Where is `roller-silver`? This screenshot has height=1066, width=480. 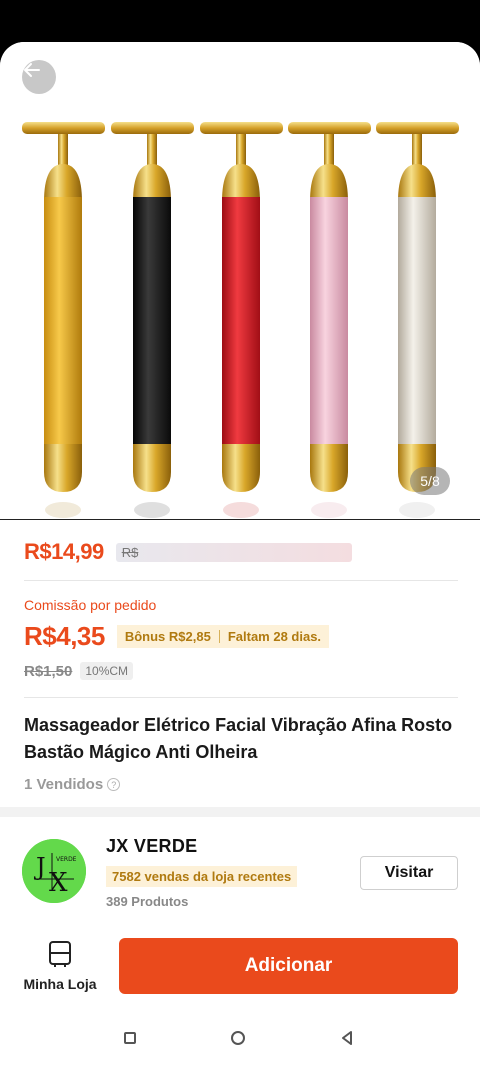
roller-silver is located at coordinates (417, 307).